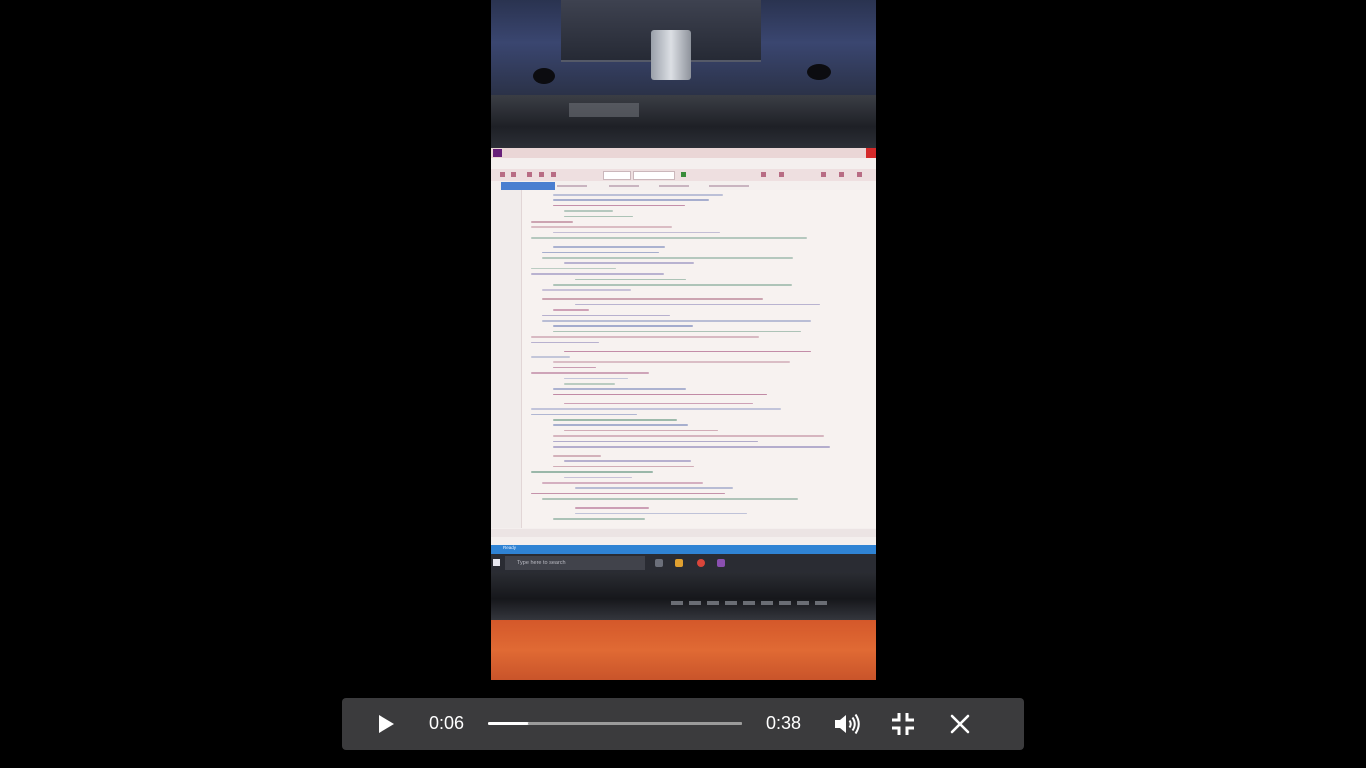  I want to click on seek-progress, so click(508, 723).